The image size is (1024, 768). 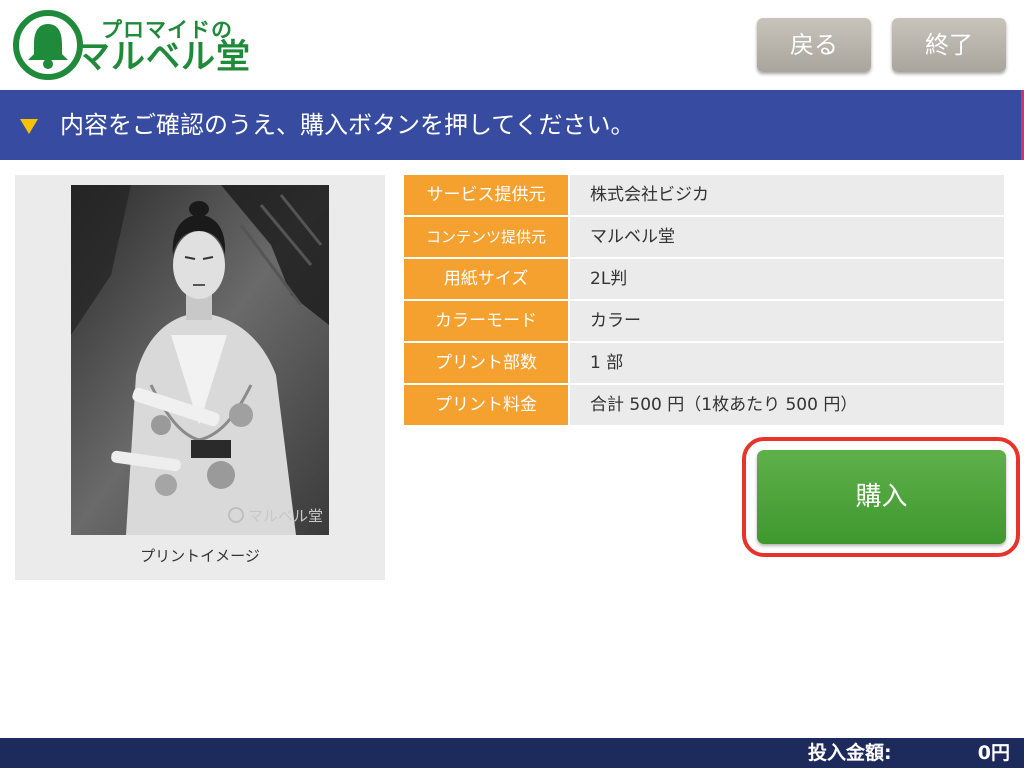 What do you see at coordinates (285, 516) in the screenshot?
I see `watermark-text: マルベル堂` at bounding box center [285, 516].